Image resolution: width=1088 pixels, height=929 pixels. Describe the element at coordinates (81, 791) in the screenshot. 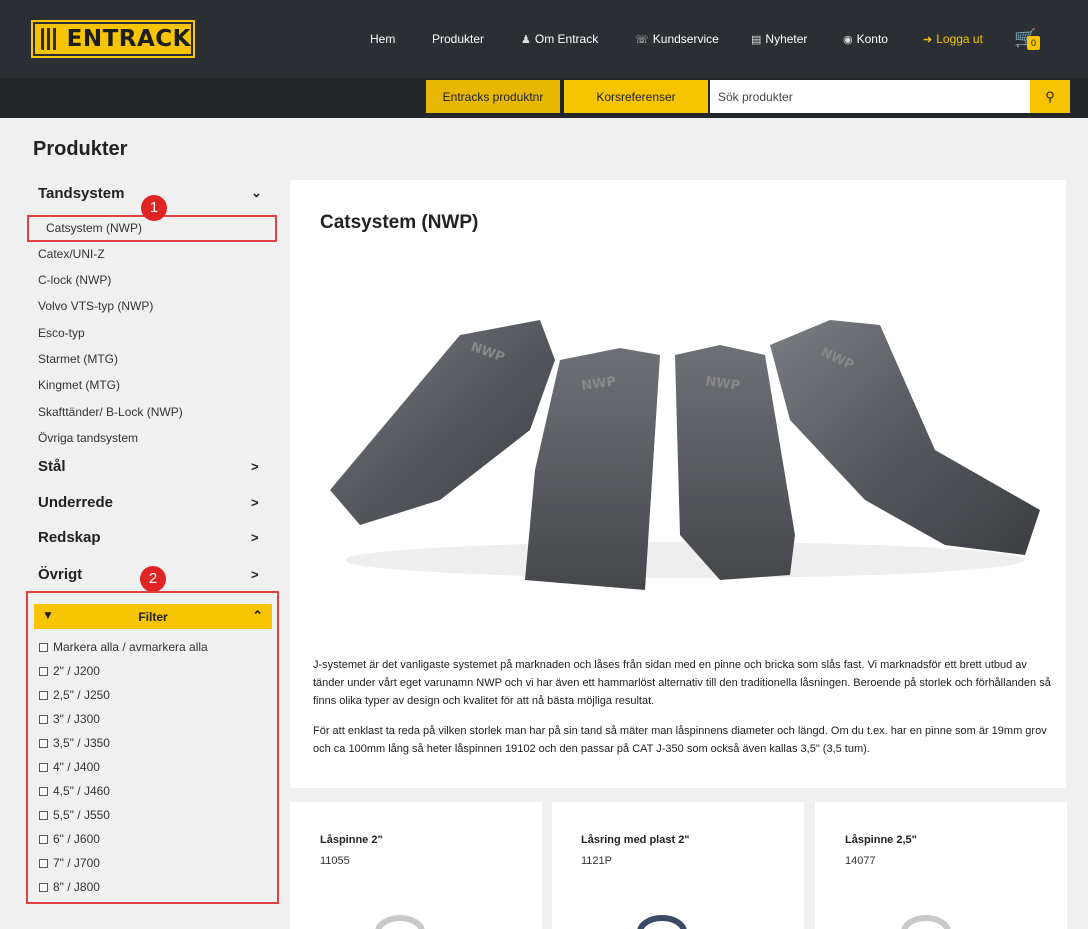

I see `filter-option-label: 4,5" / J460` at that location.